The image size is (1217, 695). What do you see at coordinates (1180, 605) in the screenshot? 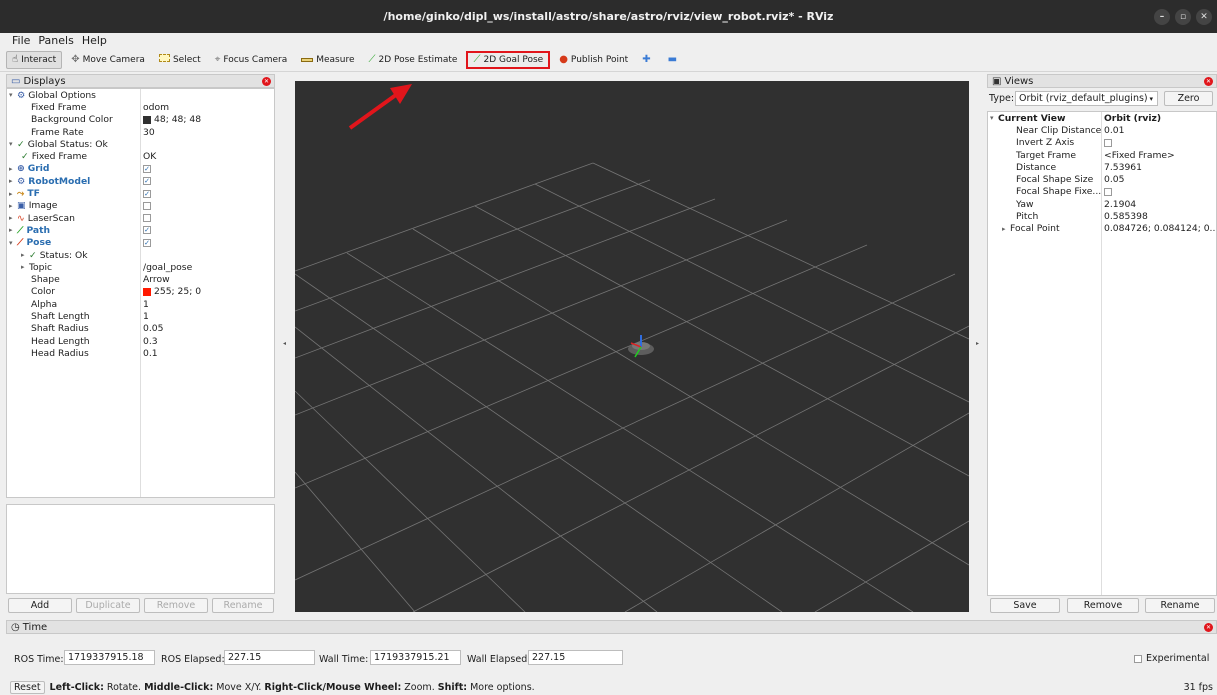
I see `rename-view-button: Rename` at bounding box center [1180, 605].